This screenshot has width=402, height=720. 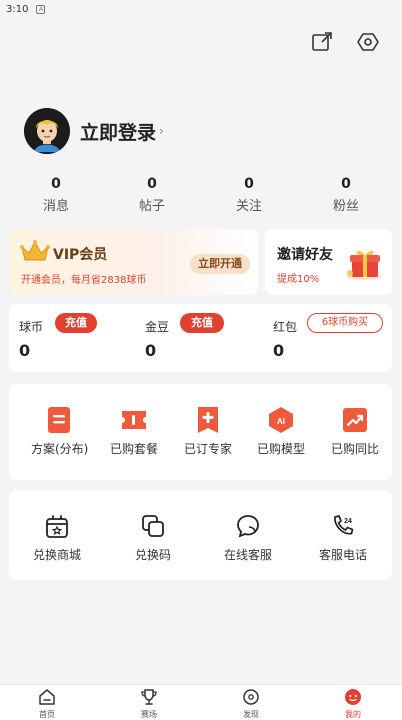 I want to click on stat-label: 关注, so click(x=248, y=206).